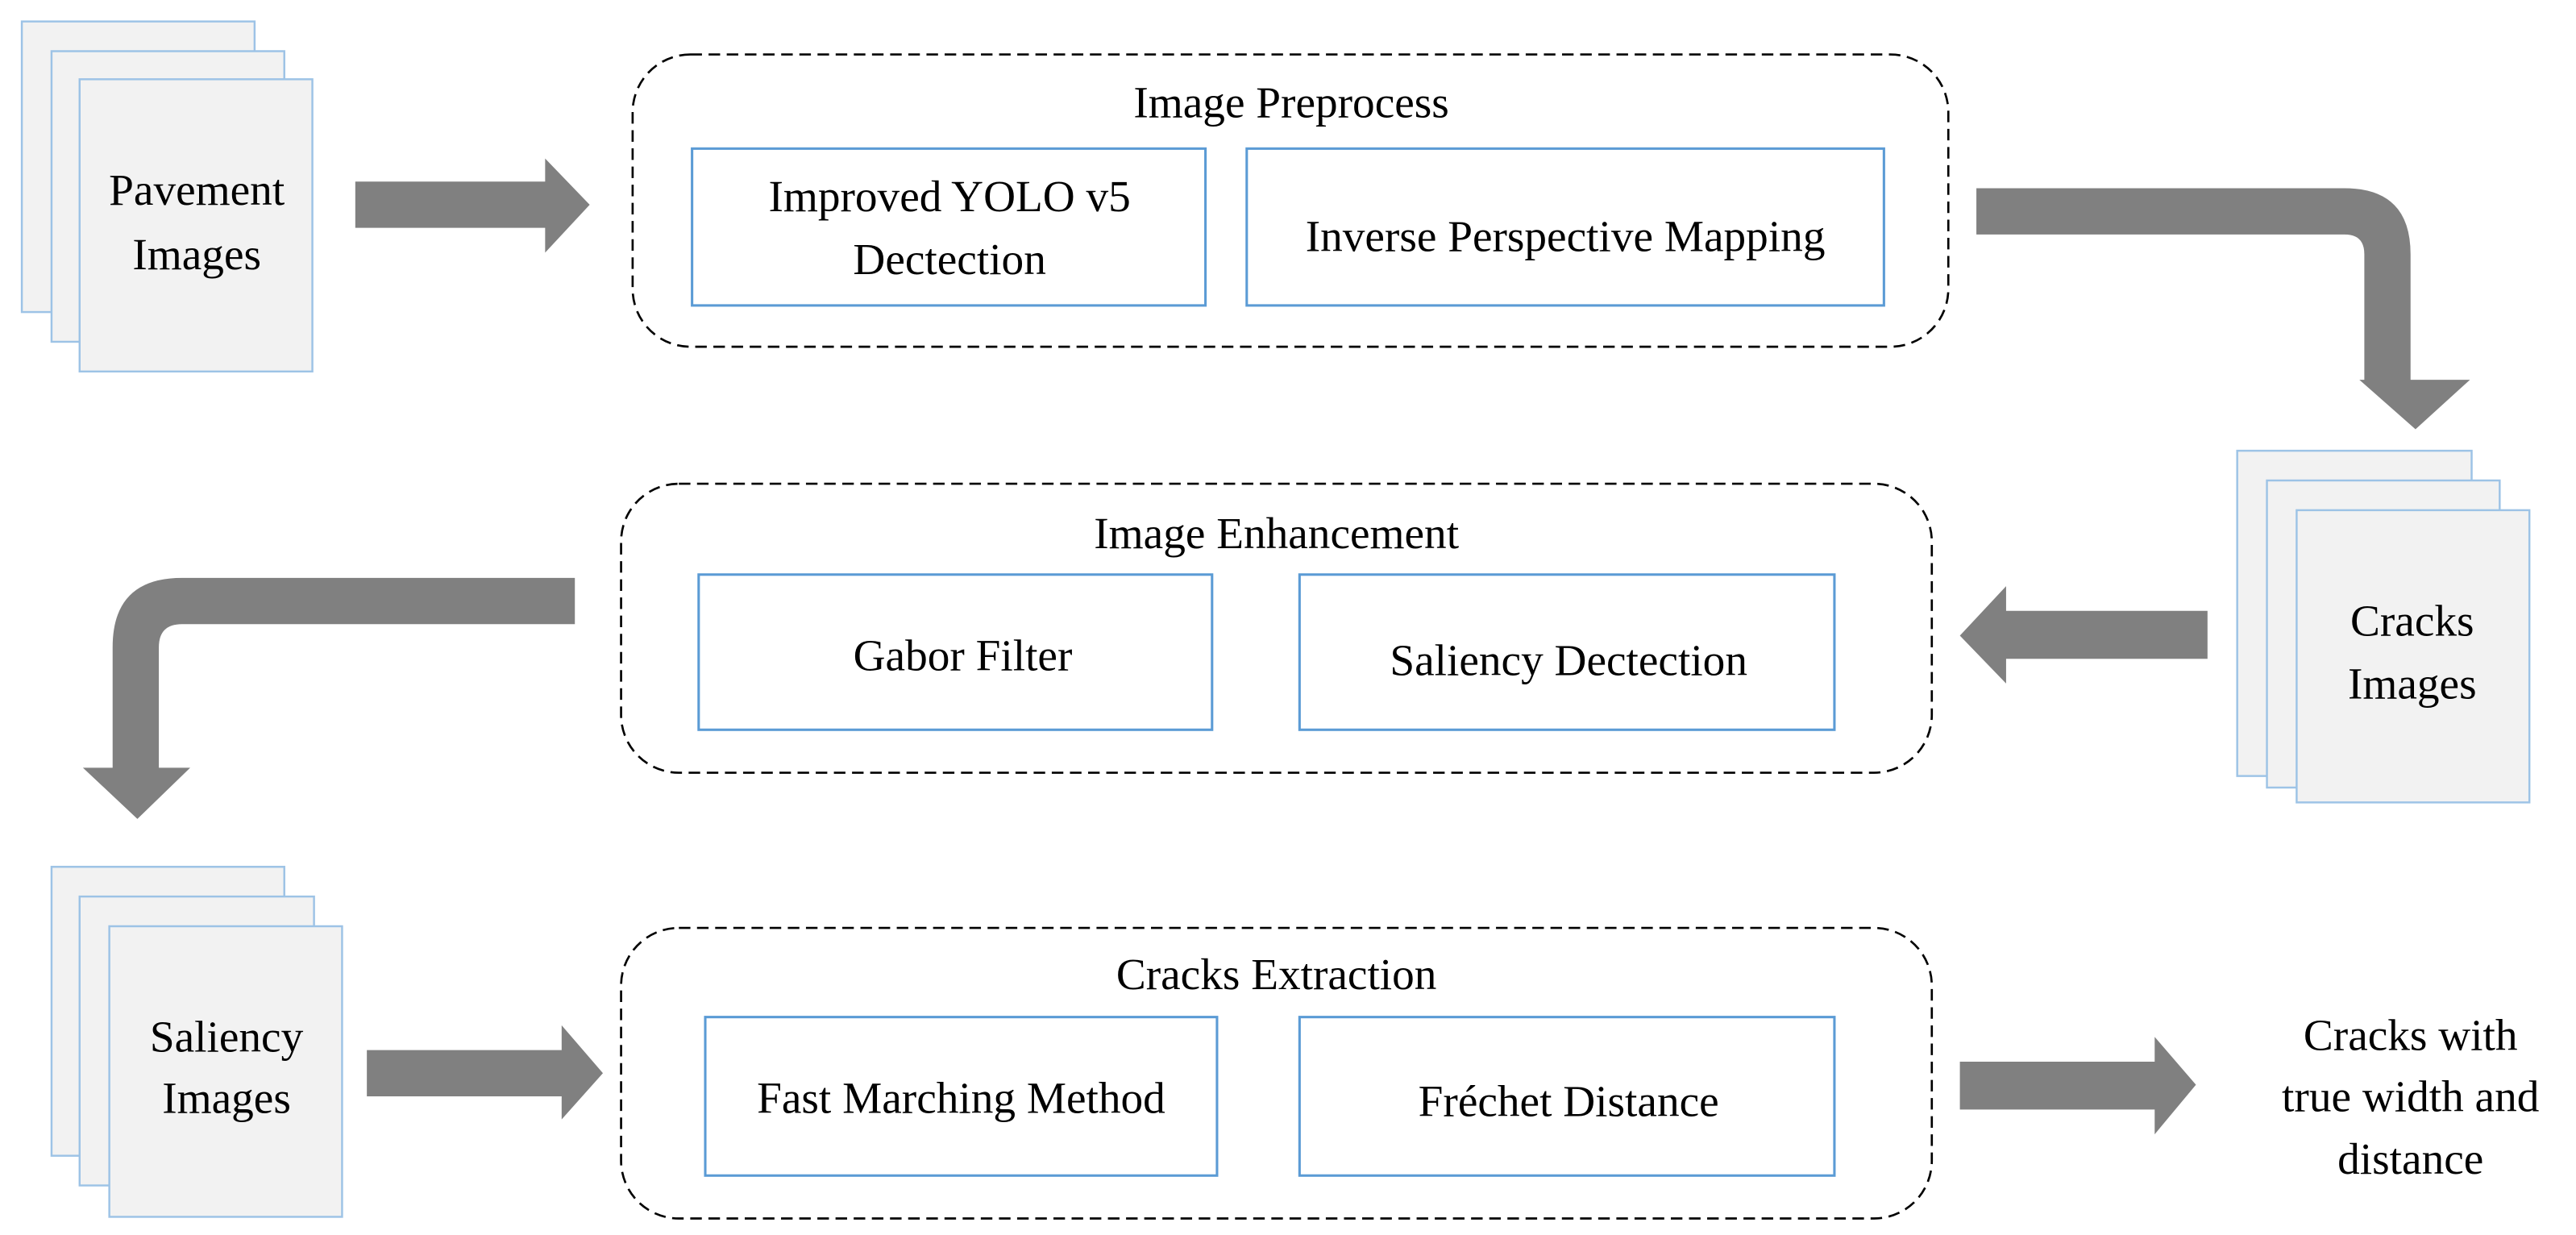 The width and height of the screenshot is (2576, 1235). I want to click on step-label: Gabor Filter, so click(963, 655).